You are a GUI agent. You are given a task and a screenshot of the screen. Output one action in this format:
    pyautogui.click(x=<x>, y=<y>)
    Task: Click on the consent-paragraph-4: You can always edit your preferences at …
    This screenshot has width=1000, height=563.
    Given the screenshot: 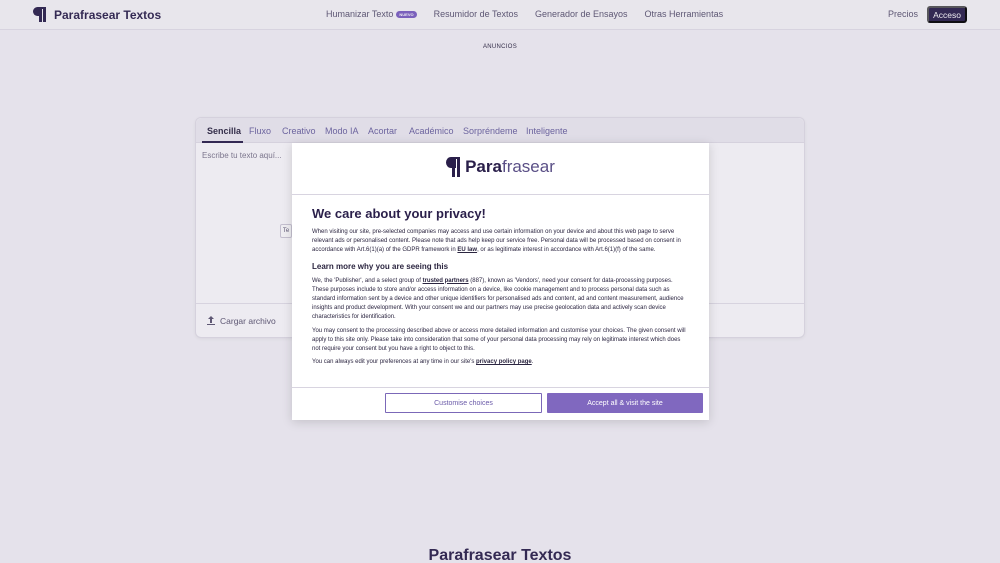 What is the action you would take?
    pyautogui.click(x=423, y=362)
    